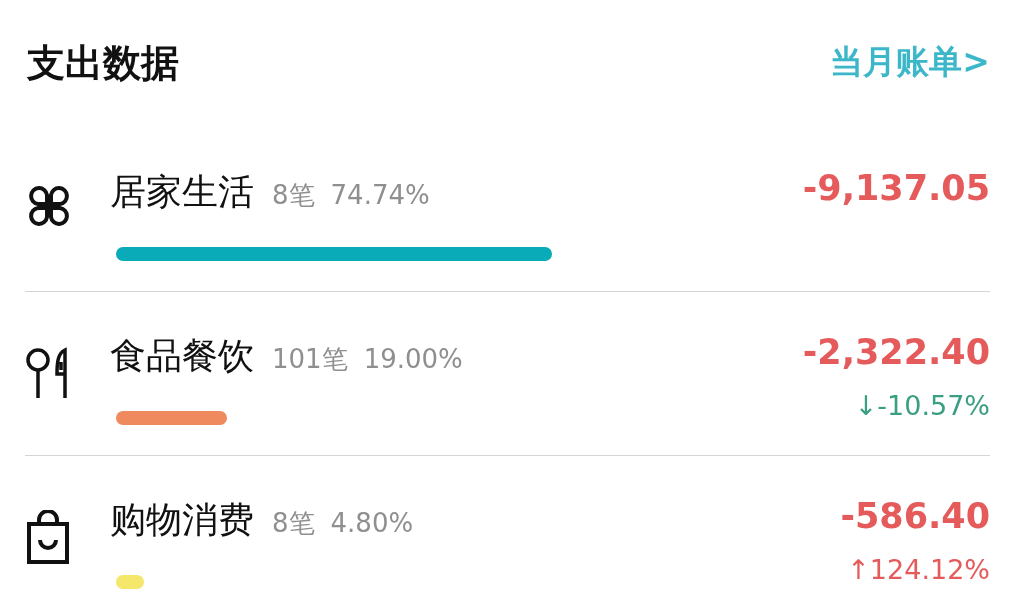 The image size is (1022, 613). Describe the element at coordinates (922, 405) in the screenshot. I see `change-percent: ↓-10.57%` at that location.